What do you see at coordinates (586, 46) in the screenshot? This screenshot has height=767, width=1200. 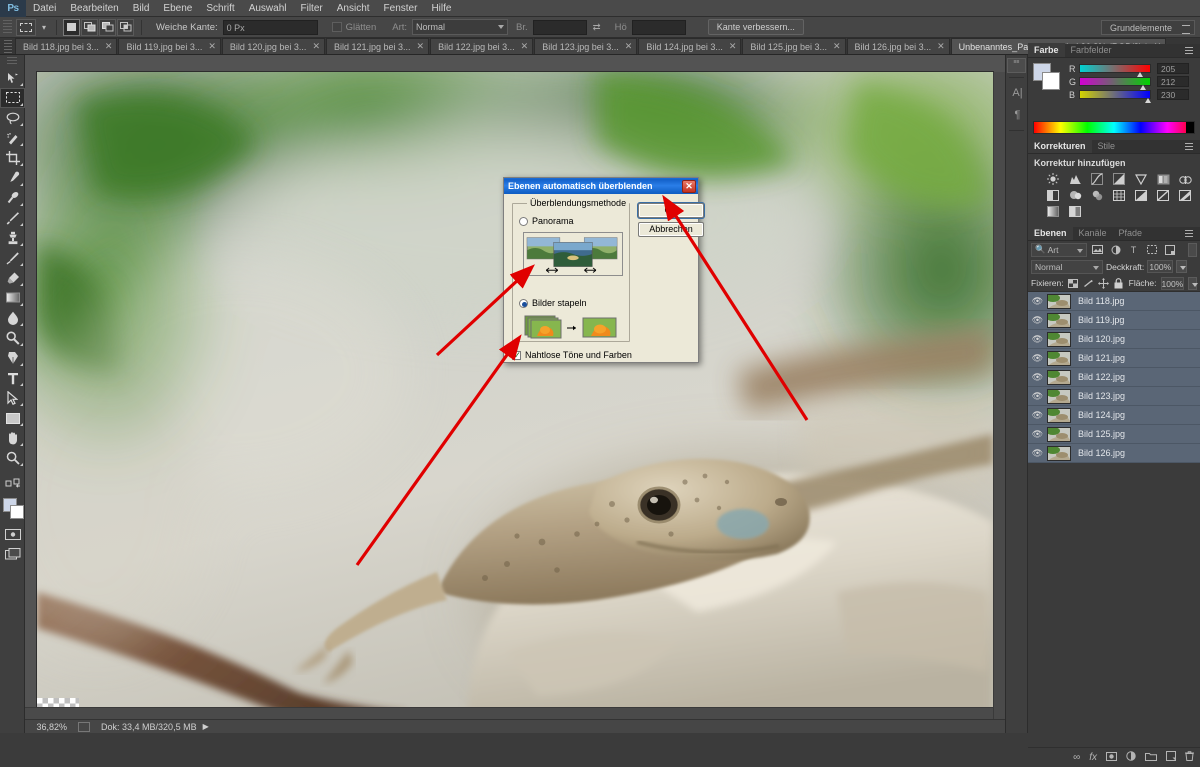 I see `tab-bild-123: Bild 123.jpg bei 3... ✕` at bounding box center [586, 46].